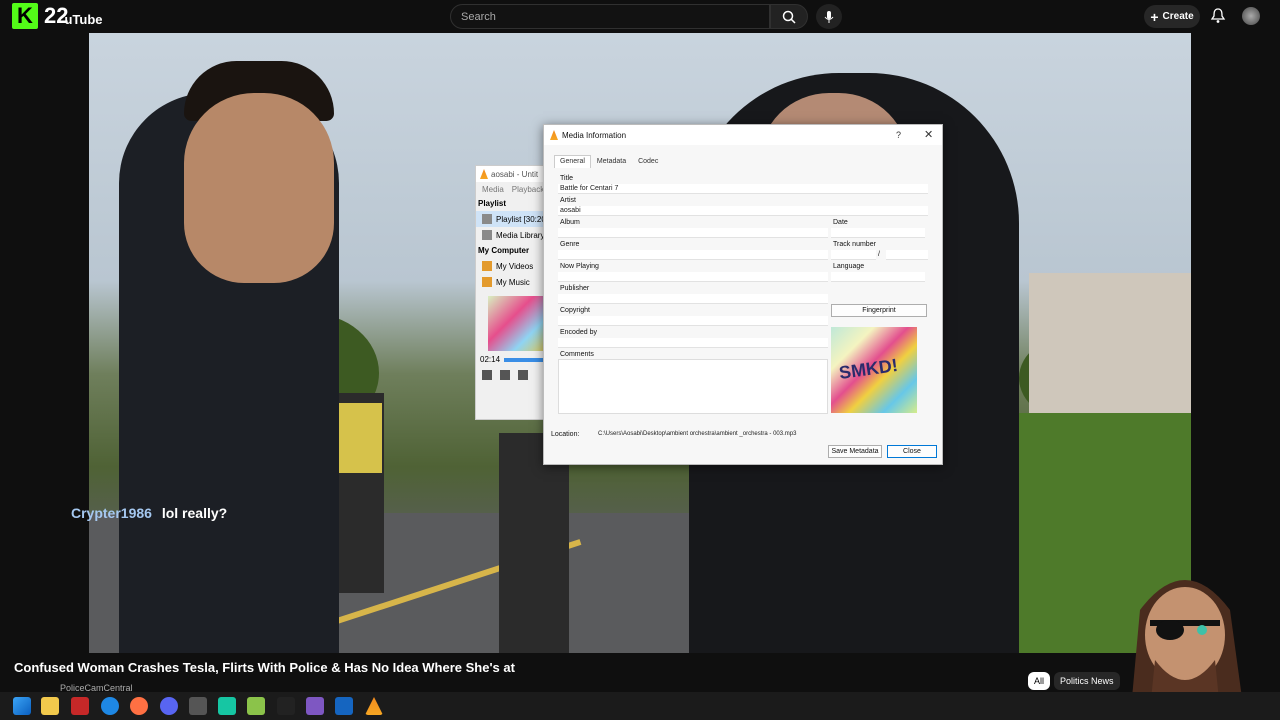  I want to click on chat-message: Crypter1986 lol really?, so click(149, 513).